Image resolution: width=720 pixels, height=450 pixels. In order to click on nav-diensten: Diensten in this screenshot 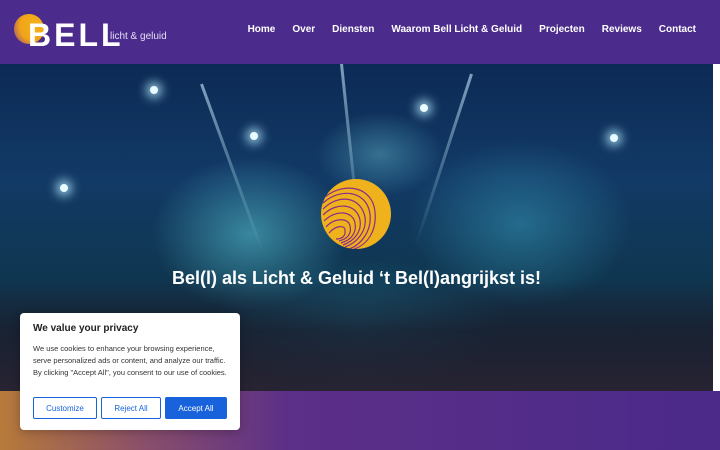, I will do `click(353, 29)`.